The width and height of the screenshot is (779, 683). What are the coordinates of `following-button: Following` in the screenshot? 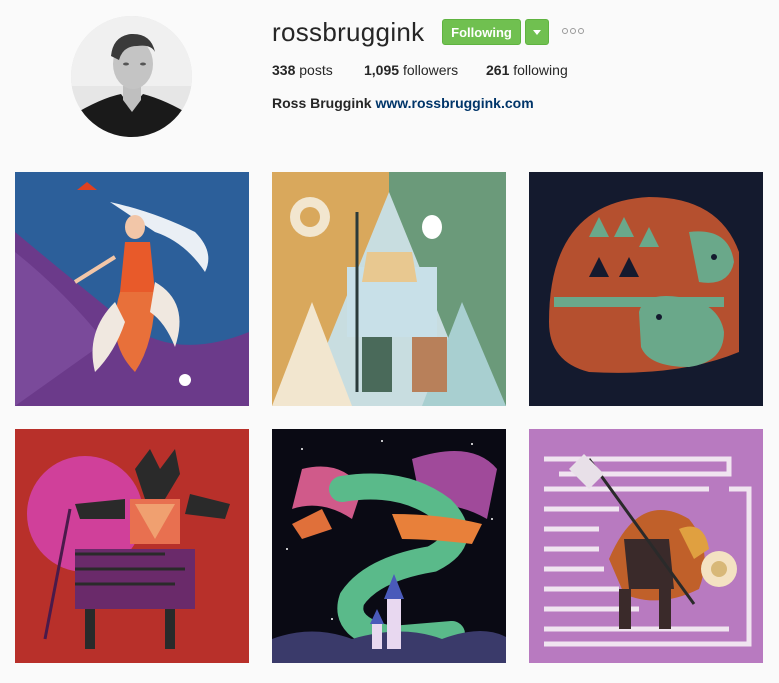 It's located at (481, 32).